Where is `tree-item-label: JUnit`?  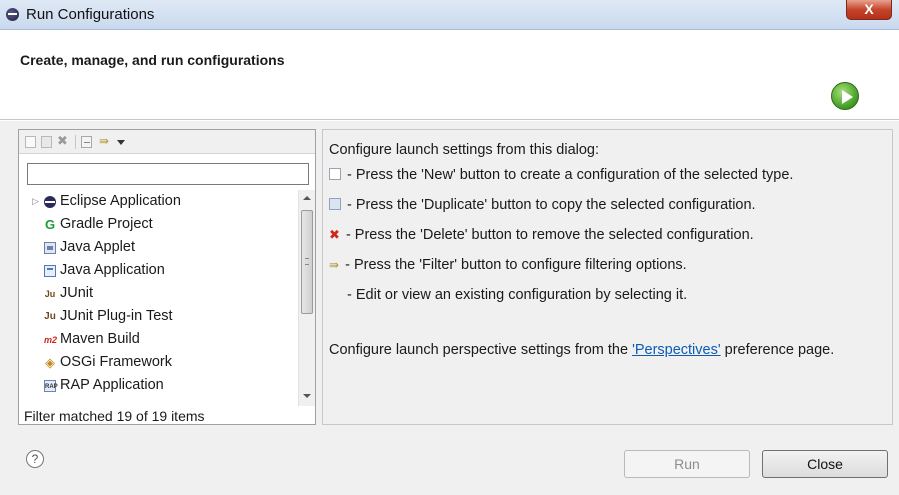
tree-item-label: JUnit is located at coordinates (77, 293).